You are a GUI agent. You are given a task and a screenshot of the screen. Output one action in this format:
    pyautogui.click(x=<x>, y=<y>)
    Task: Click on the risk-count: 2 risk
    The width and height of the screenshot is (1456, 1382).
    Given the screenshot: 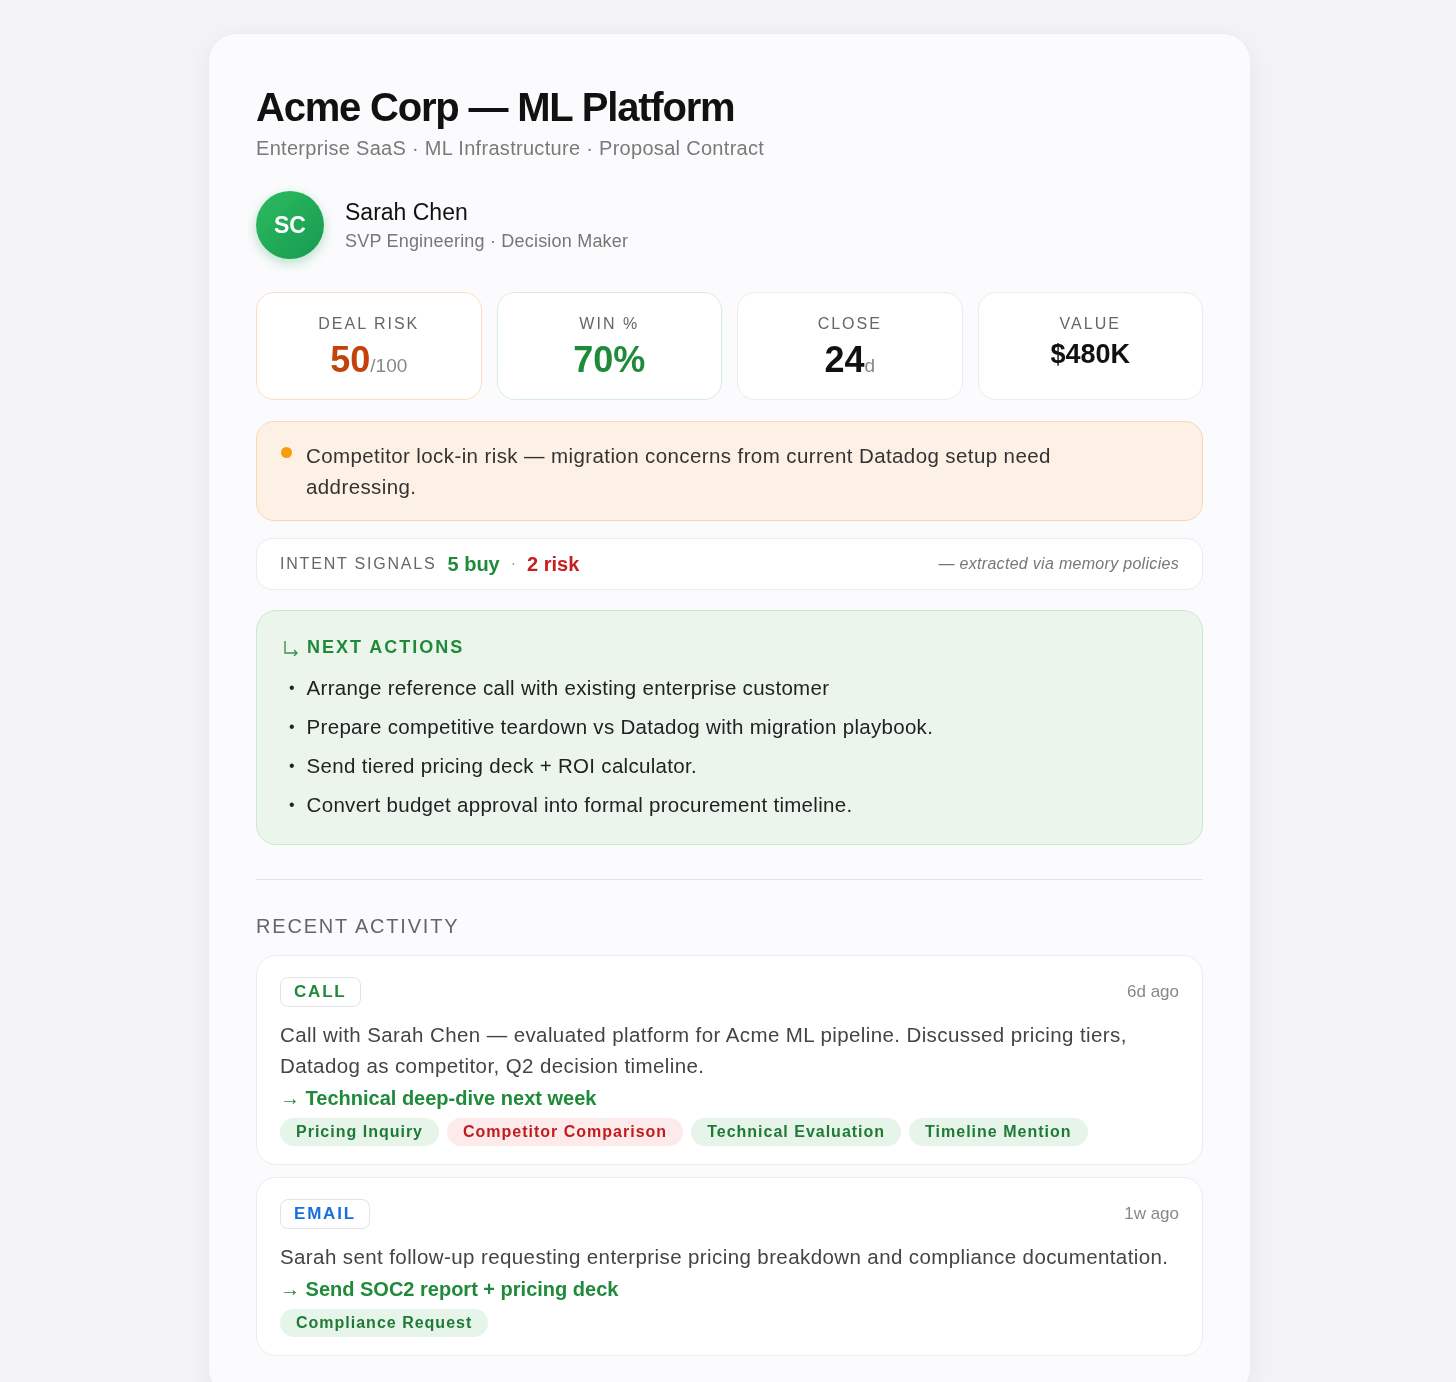 What is the action you would take?
    pyautogui.click(x=553, y=564)
    